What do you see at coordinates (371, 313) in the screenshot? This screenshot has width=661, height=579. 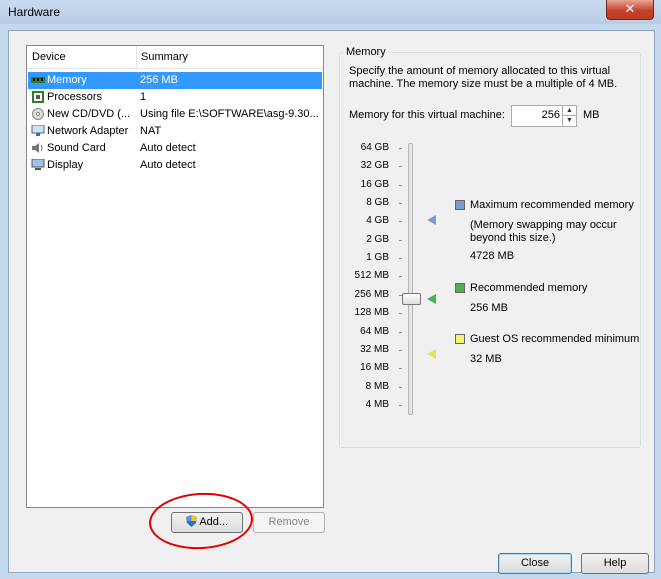 I see `memory-scale-label: 128 MB` at bounding box center [371, 313].